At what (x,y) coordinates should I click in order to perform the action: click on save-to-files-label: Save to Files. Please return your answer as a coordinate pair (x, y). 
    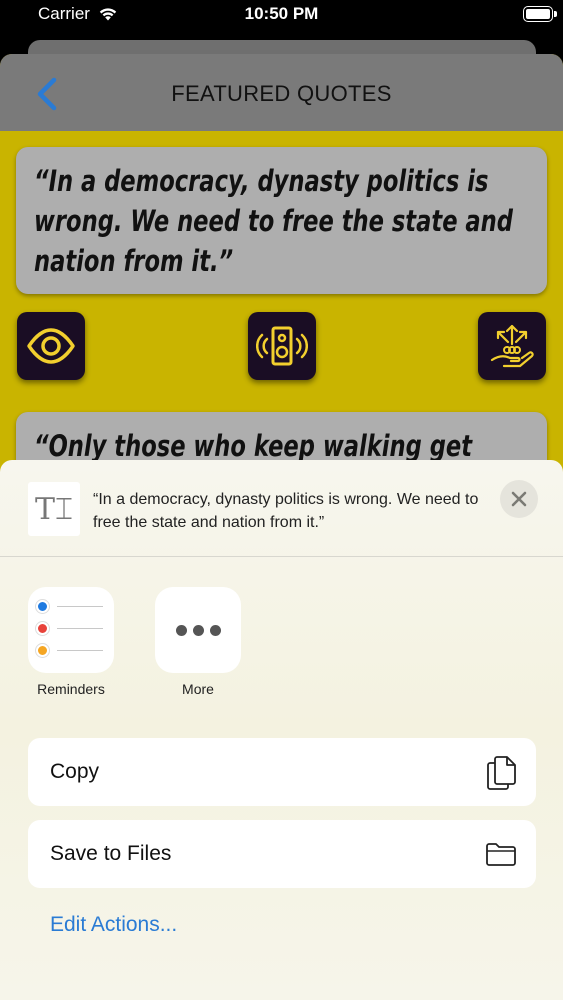
    Looking at the image, I should click on (111, 853).